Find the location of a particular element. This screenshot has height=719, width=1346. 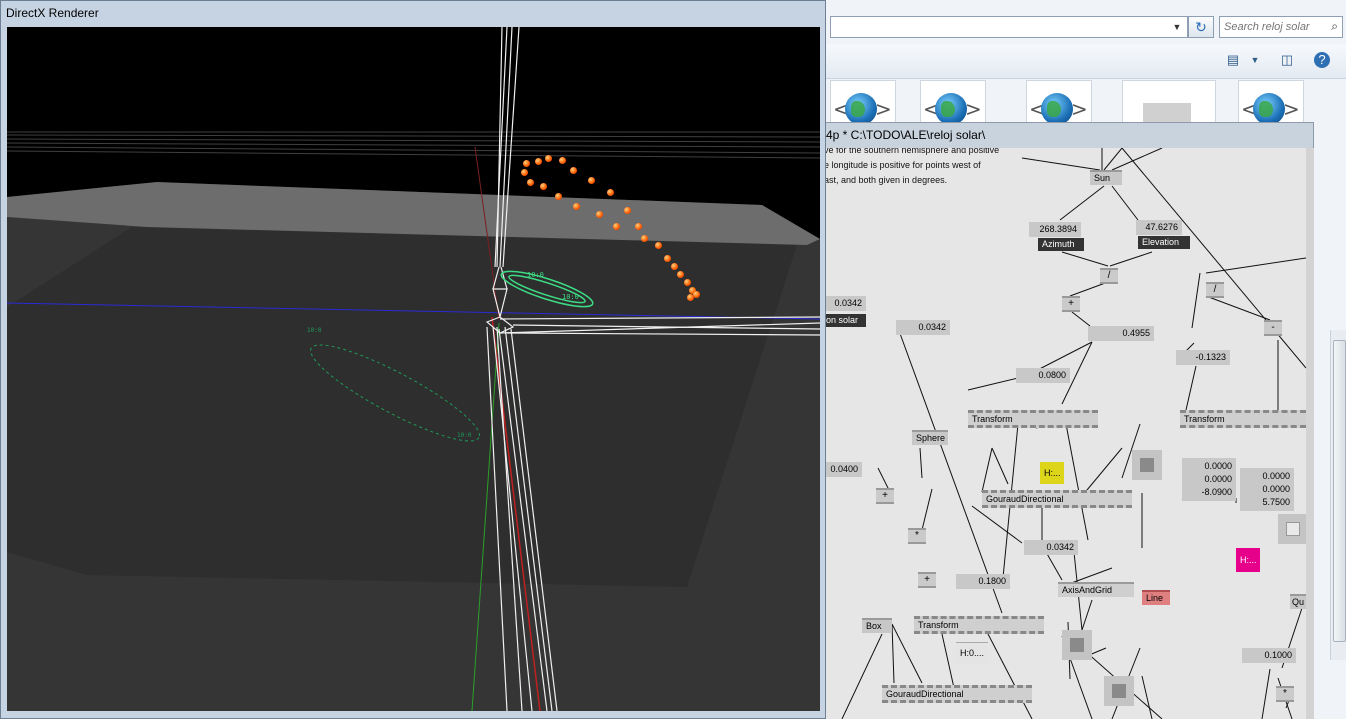

explorer-toolbar: ▤ ▼ ◫ ? is located at coordinates (1086, 61).